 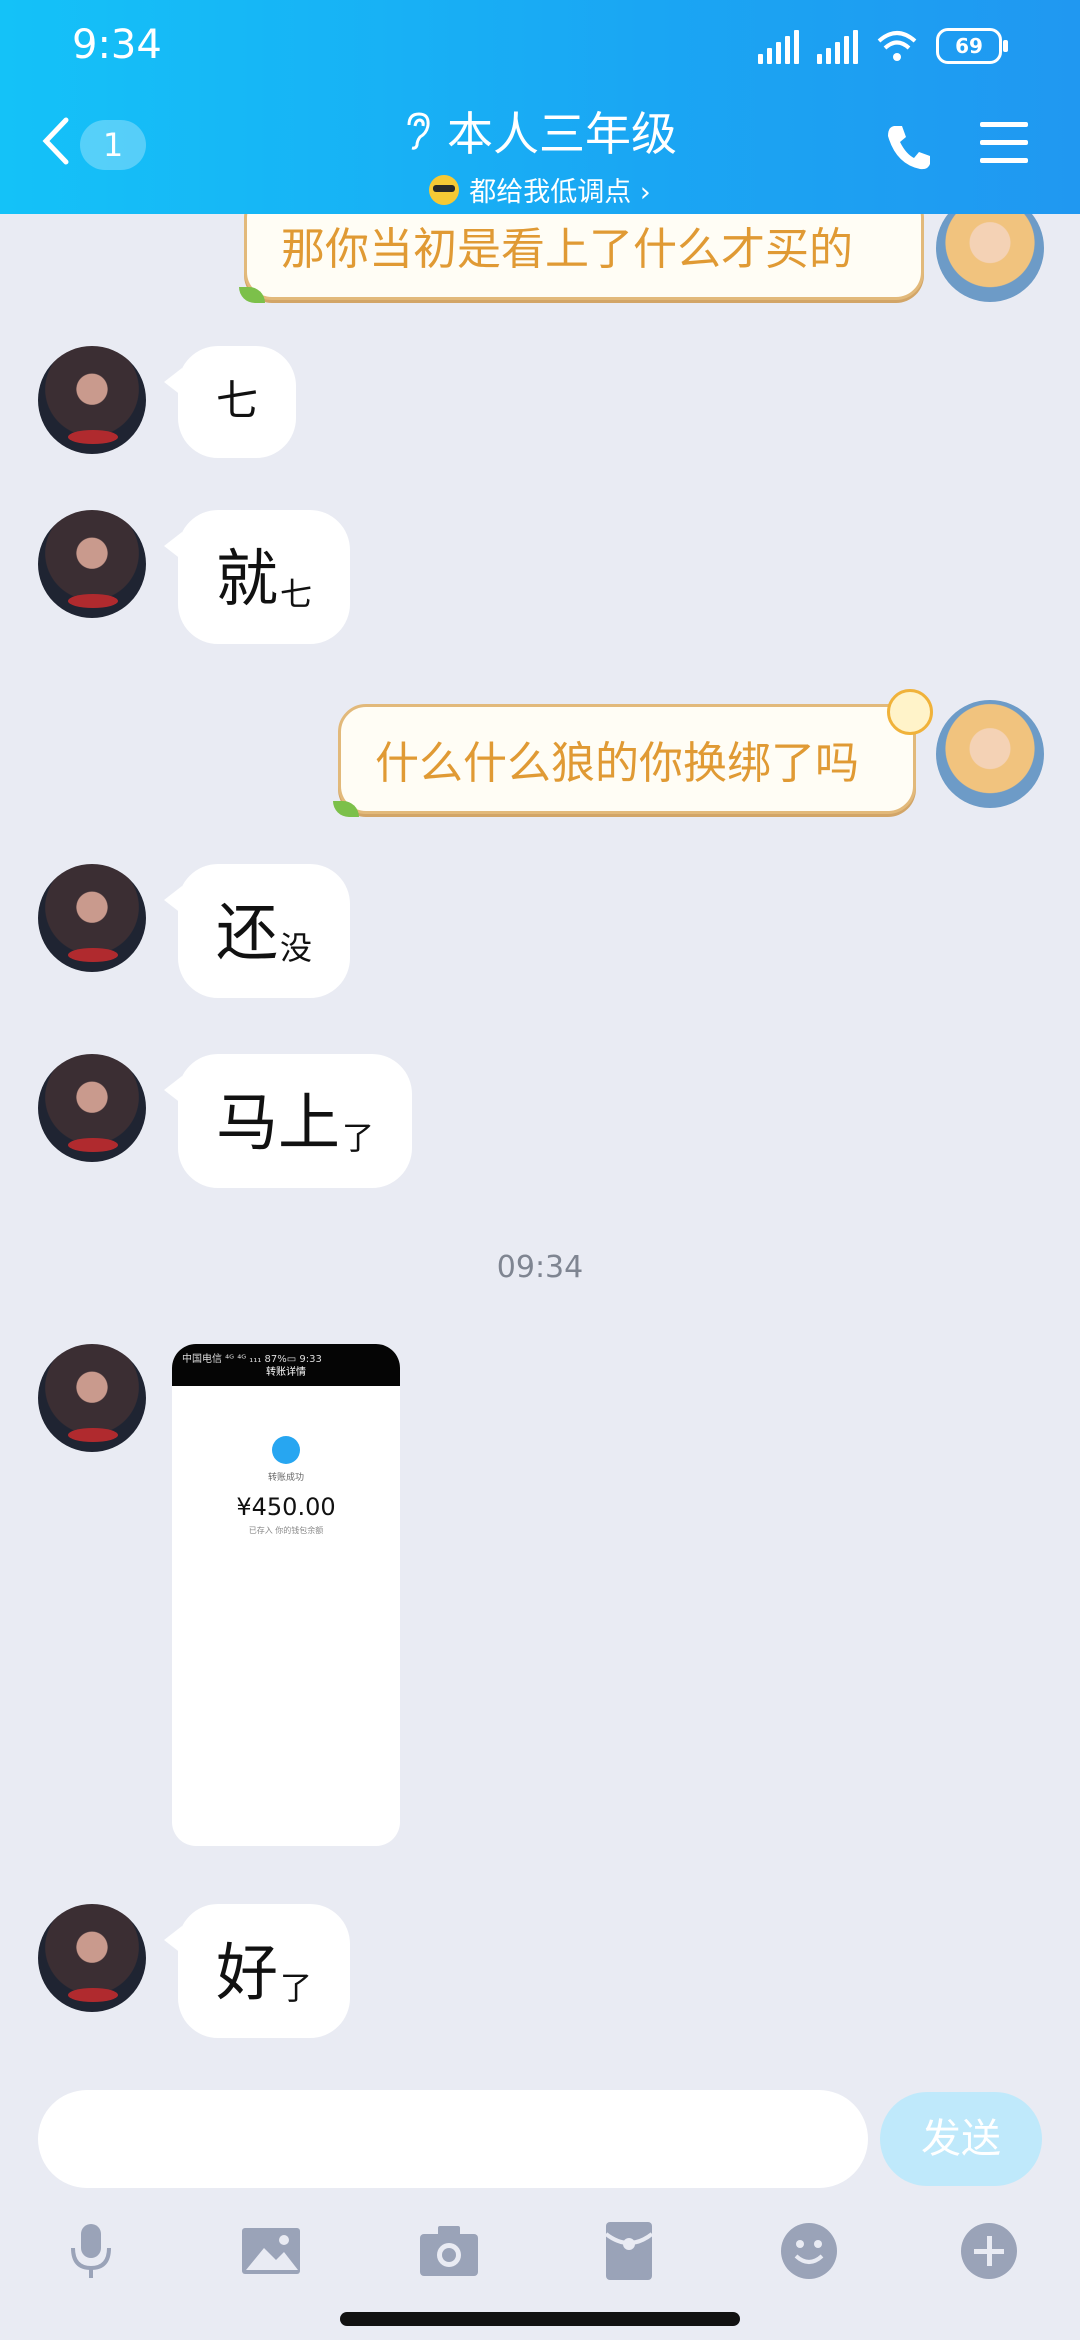 What do you see at coordinates (909, 147) in the screenshot?
I see `phone-icon` at bounding box center [909, 147].